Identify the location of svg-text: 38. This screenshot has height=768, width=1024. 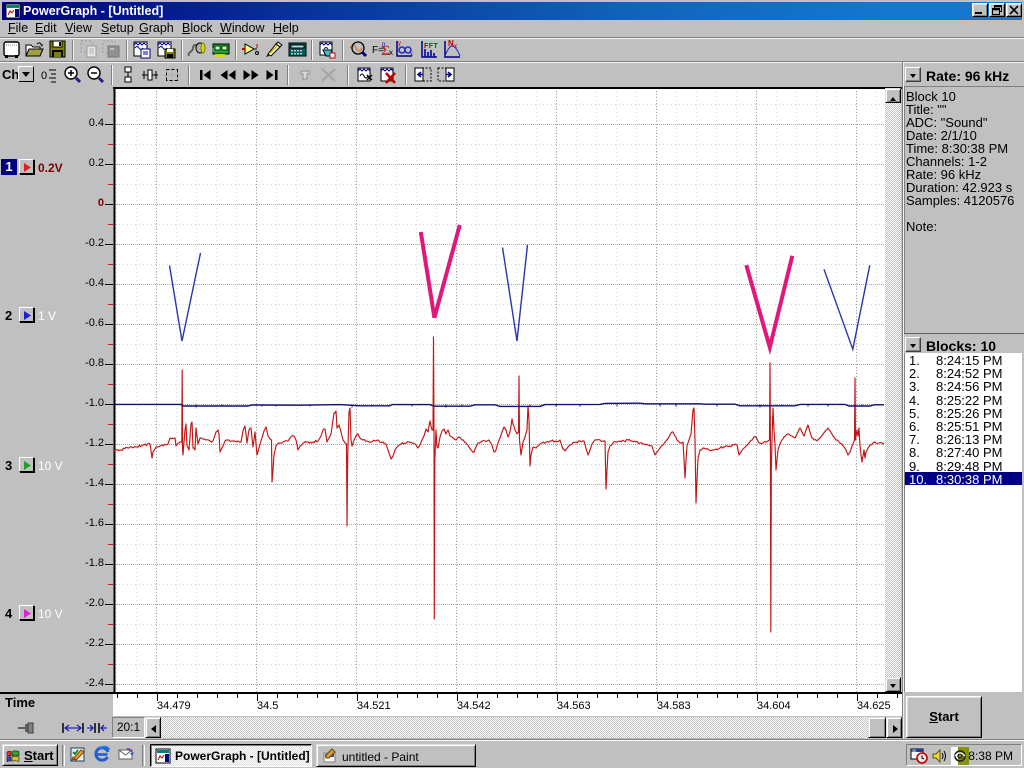
(914, 751).